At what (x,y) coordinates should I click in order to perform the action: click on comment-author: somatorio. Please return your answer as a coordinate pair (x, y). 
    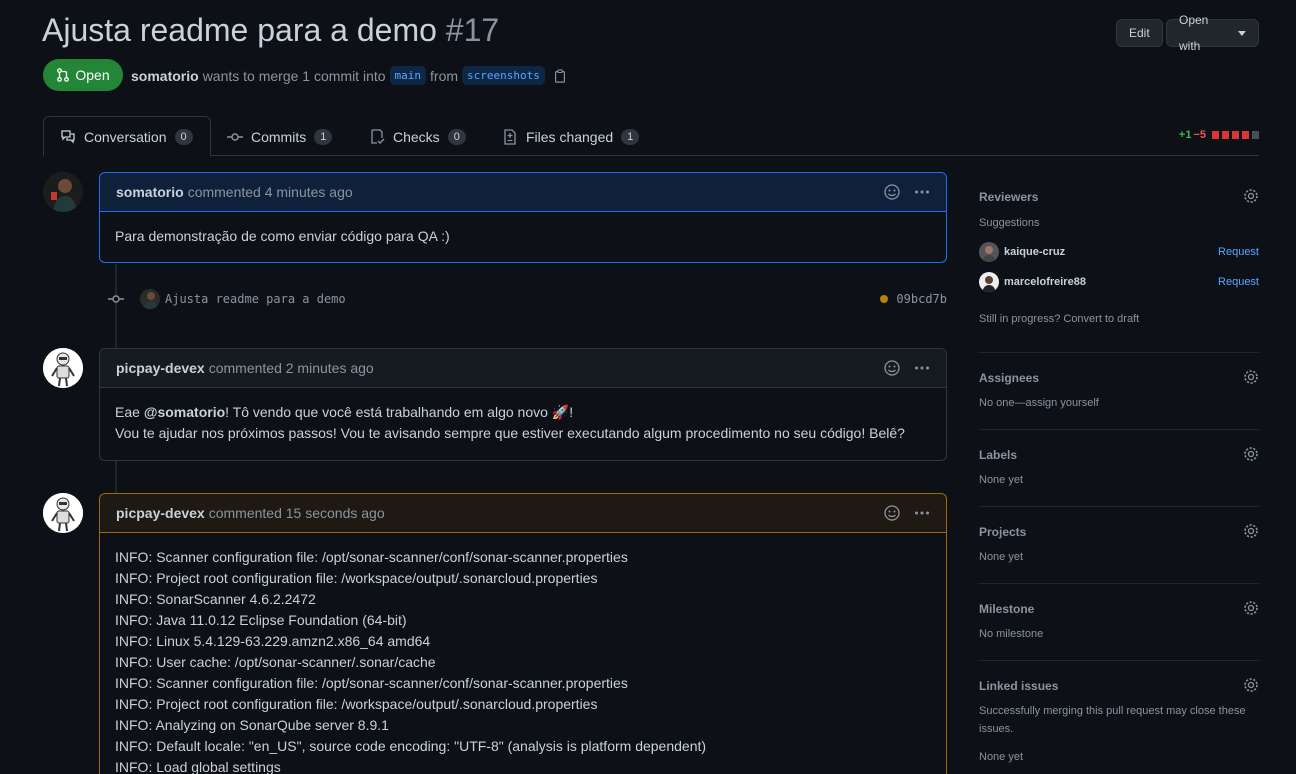
    Looking at the image, I should click on (150, 192).